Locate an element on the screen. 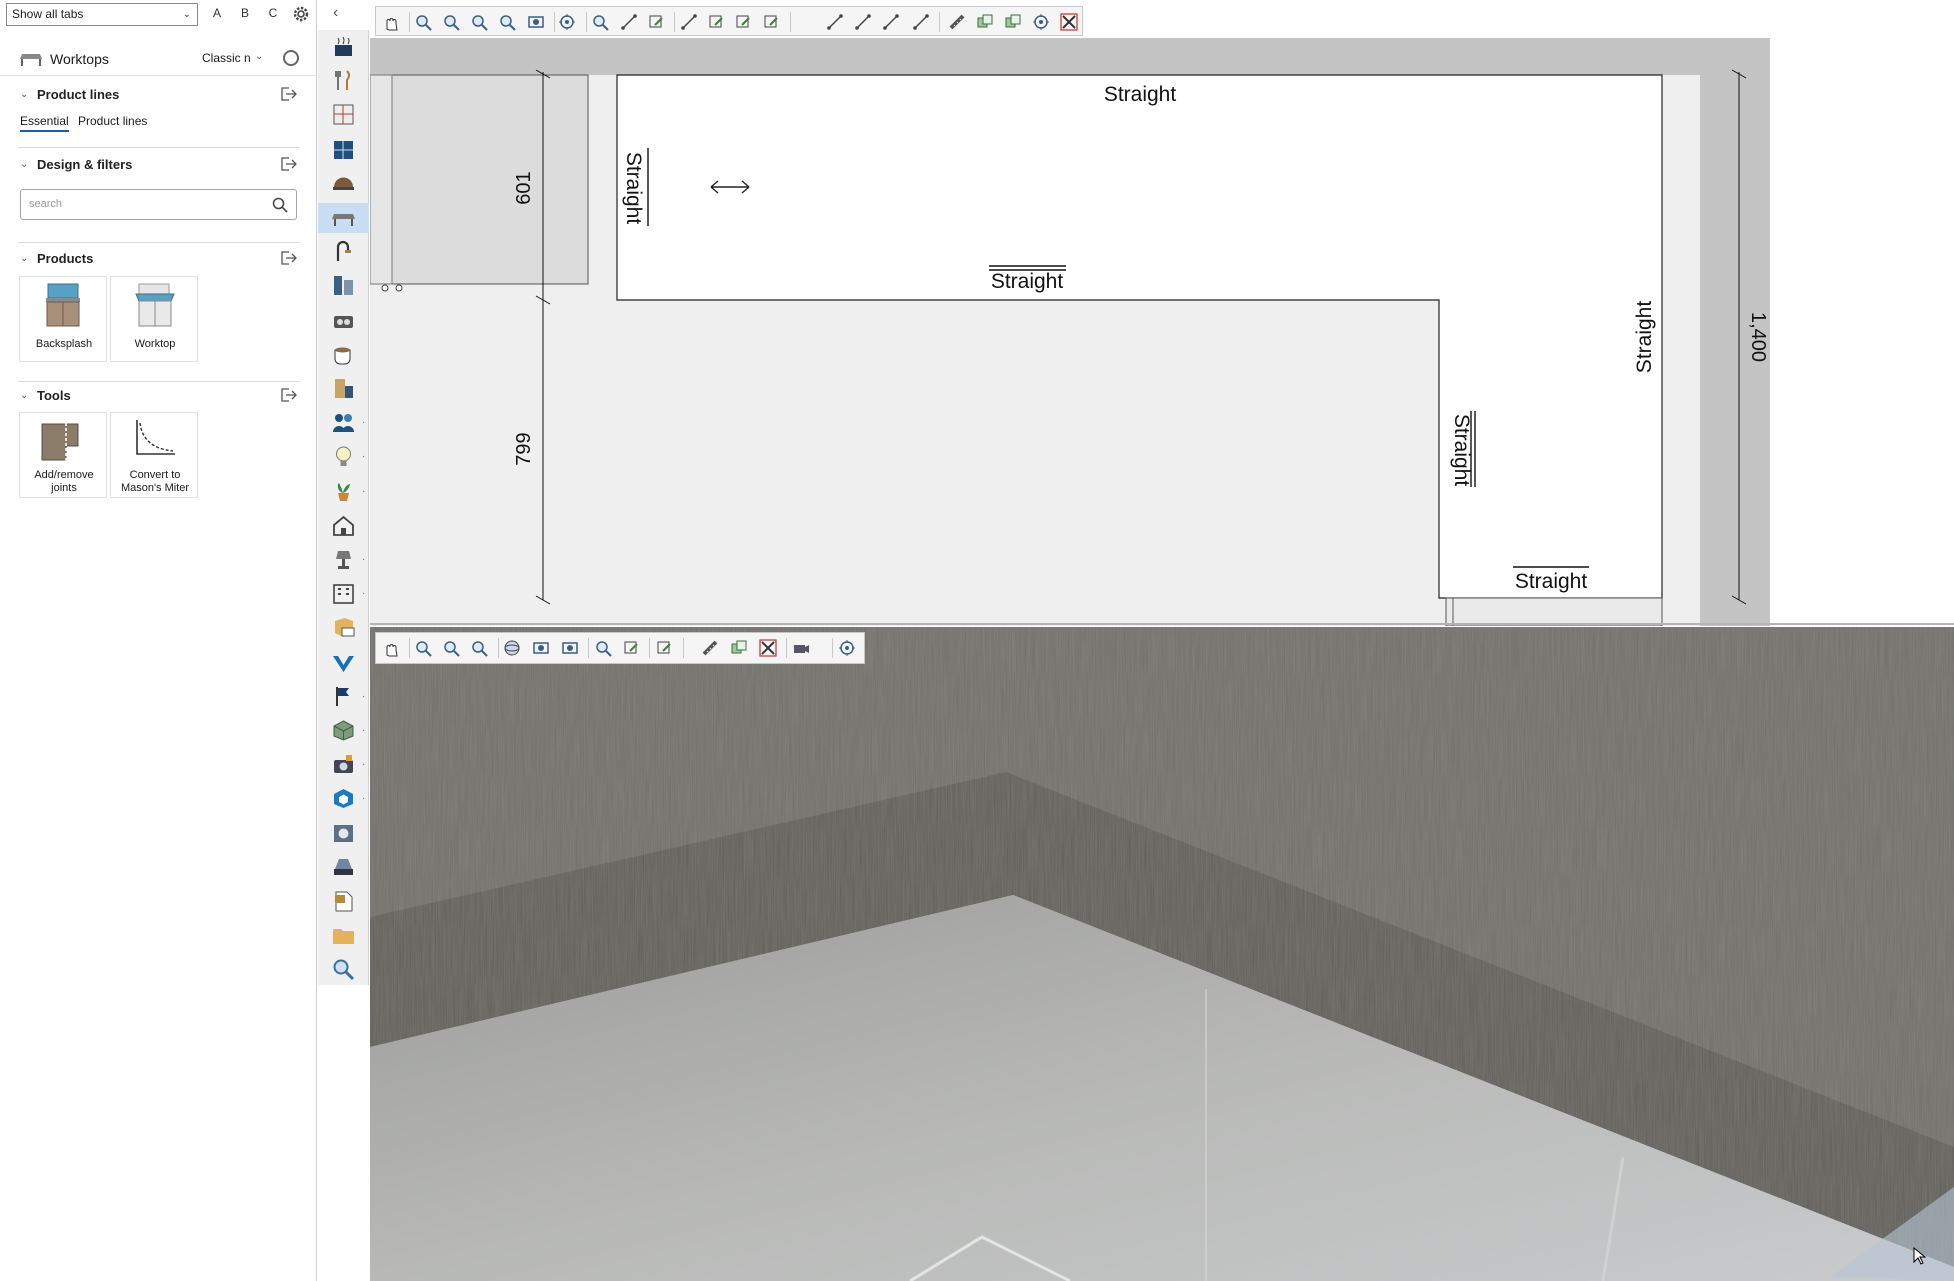  light-bulb-icon is located at coordinates (343, 456).